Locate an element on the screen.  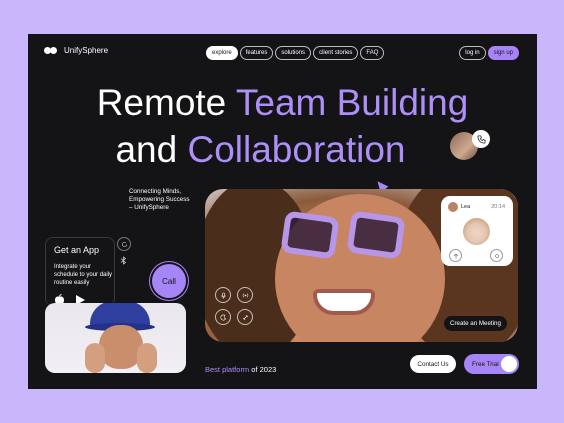
nav-solutions: solutions is located at coordinates (293, 53).